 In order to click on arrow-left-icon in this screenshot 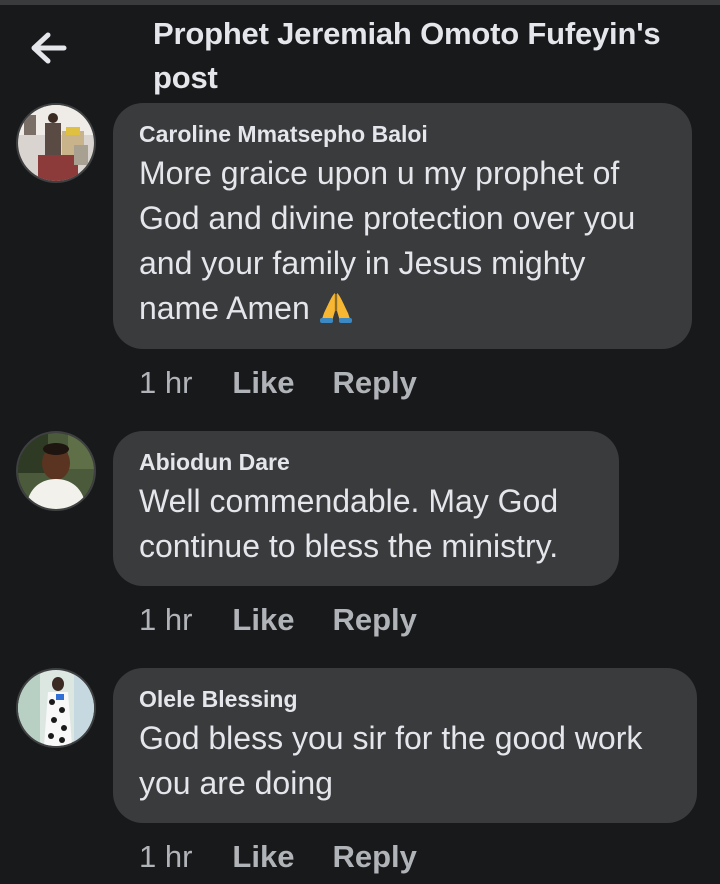, I will do `click(49, 48)`.